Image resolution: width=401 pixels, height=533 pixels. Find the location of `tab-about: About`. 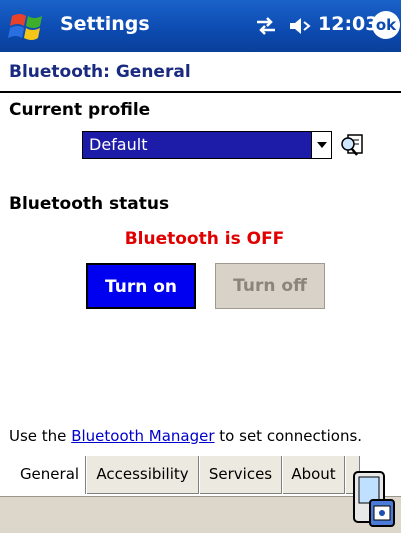

tab-about: About is located at coordinates (314, 475).